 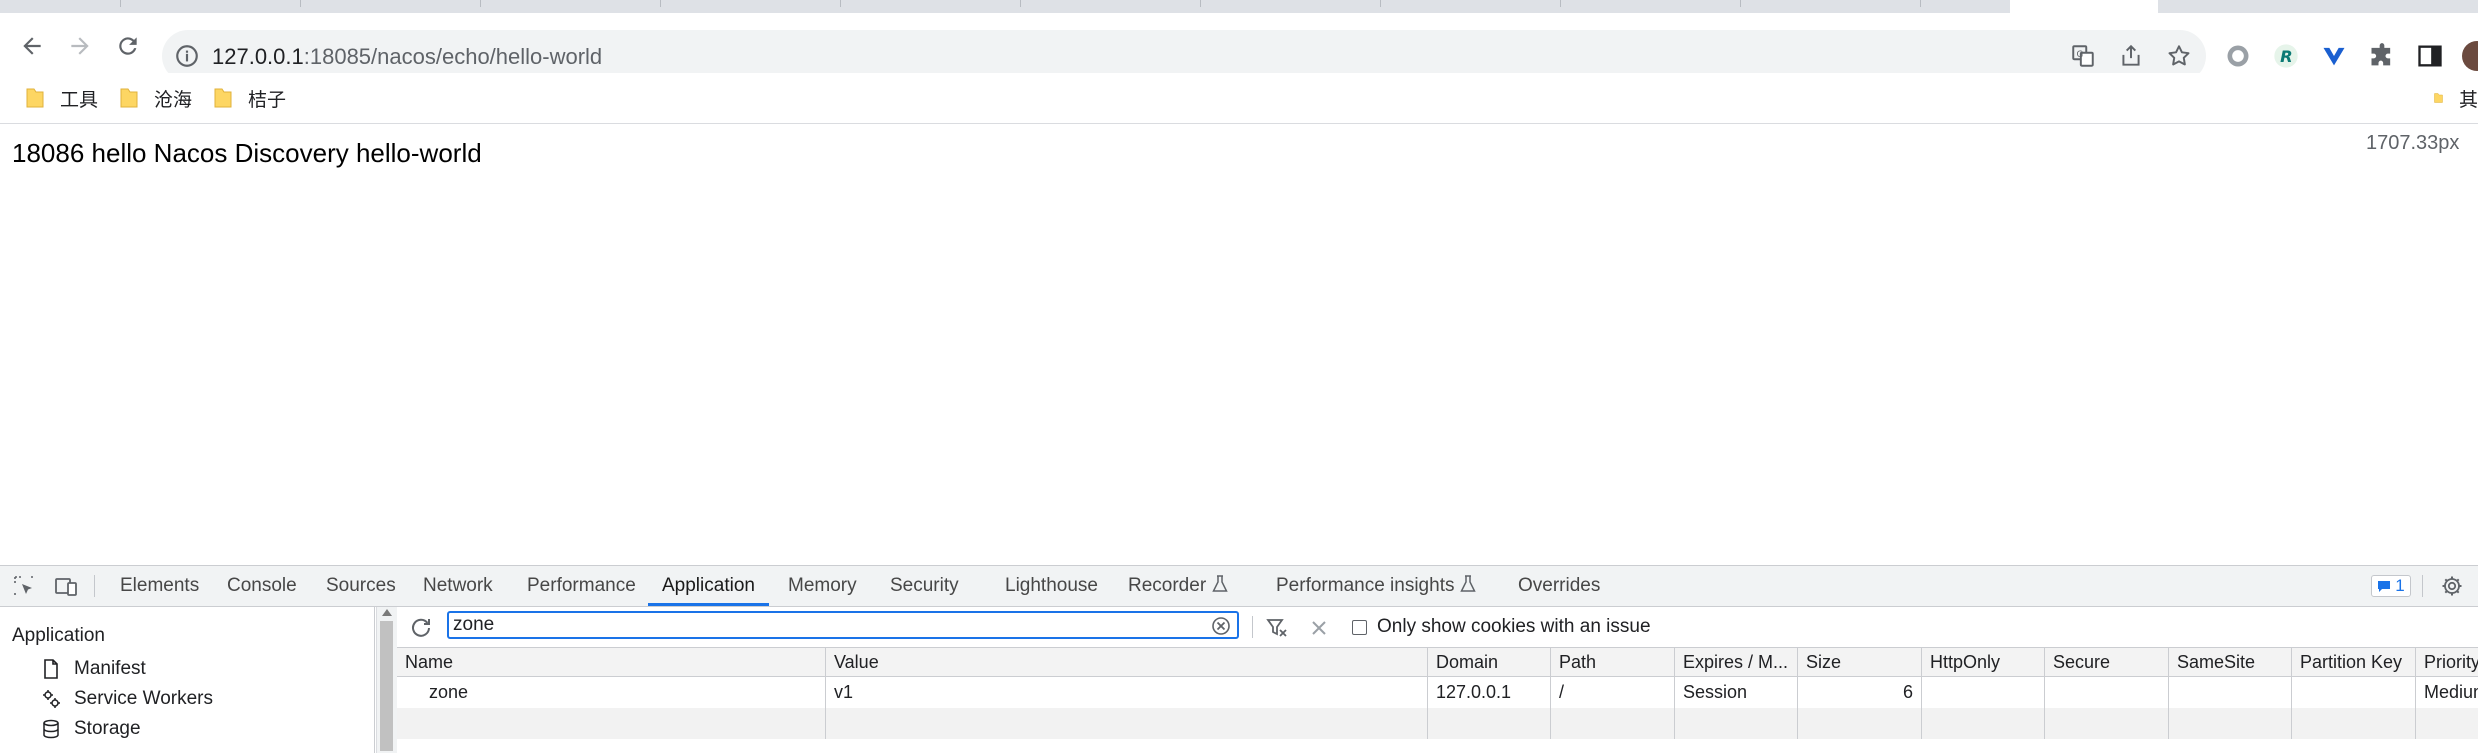 I want to click on bookmark-label: 沧海, so click(x=173, y=100).